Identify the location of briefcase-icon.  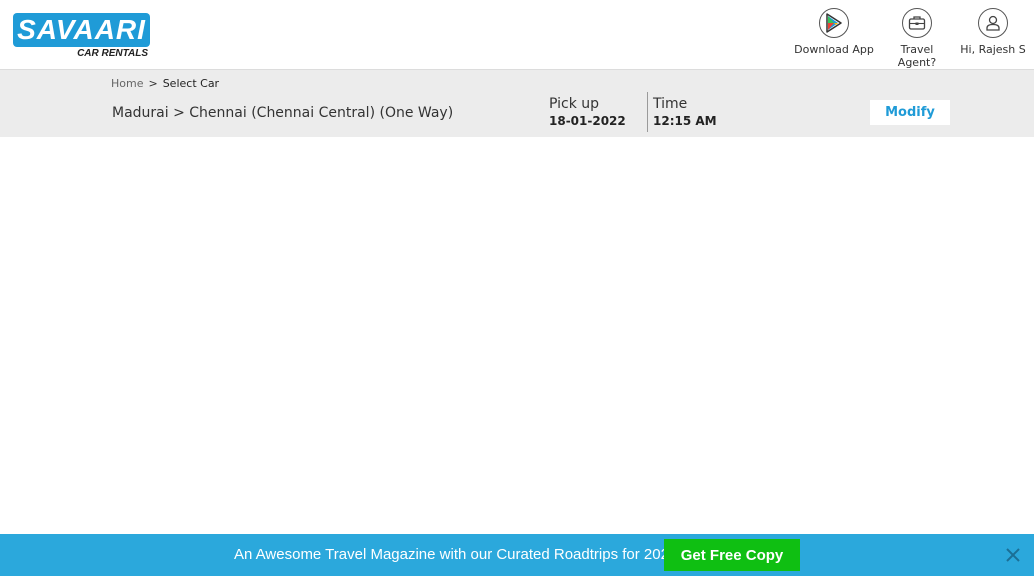
(917, 23).